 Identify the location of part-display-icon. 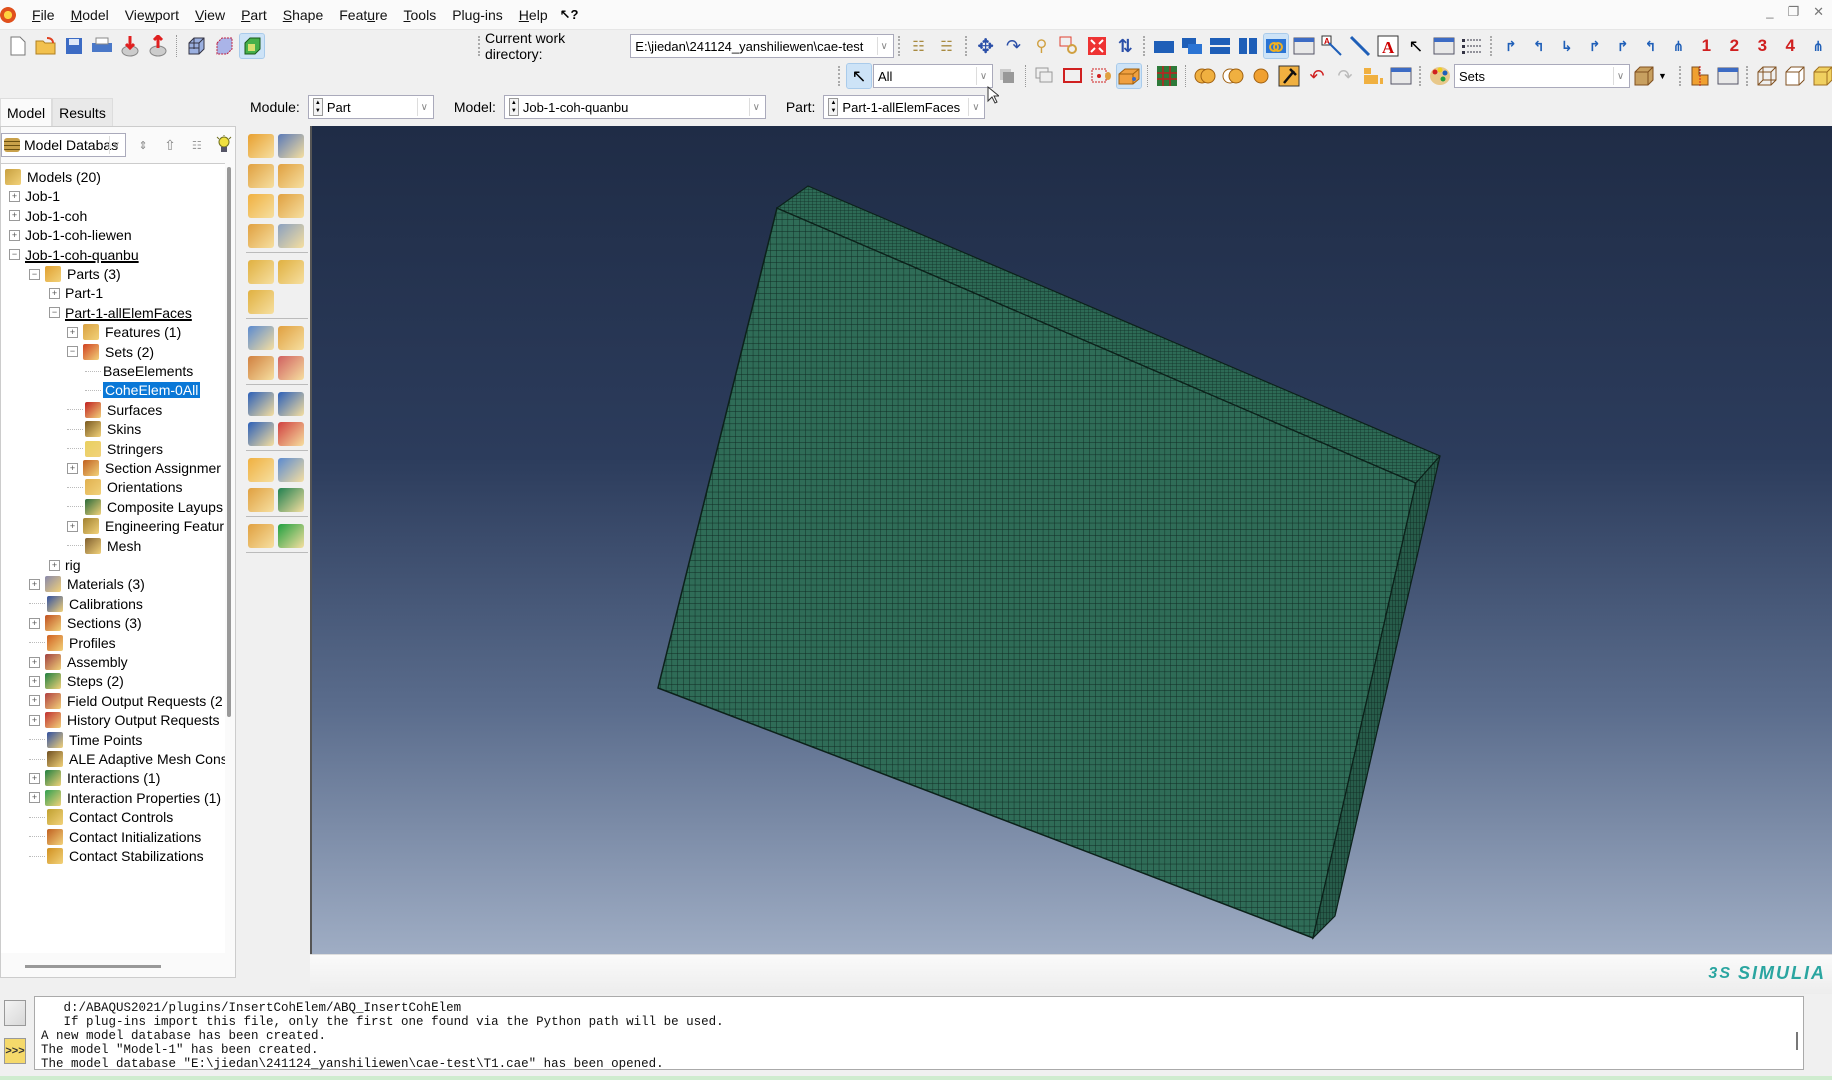
(1373, 76).